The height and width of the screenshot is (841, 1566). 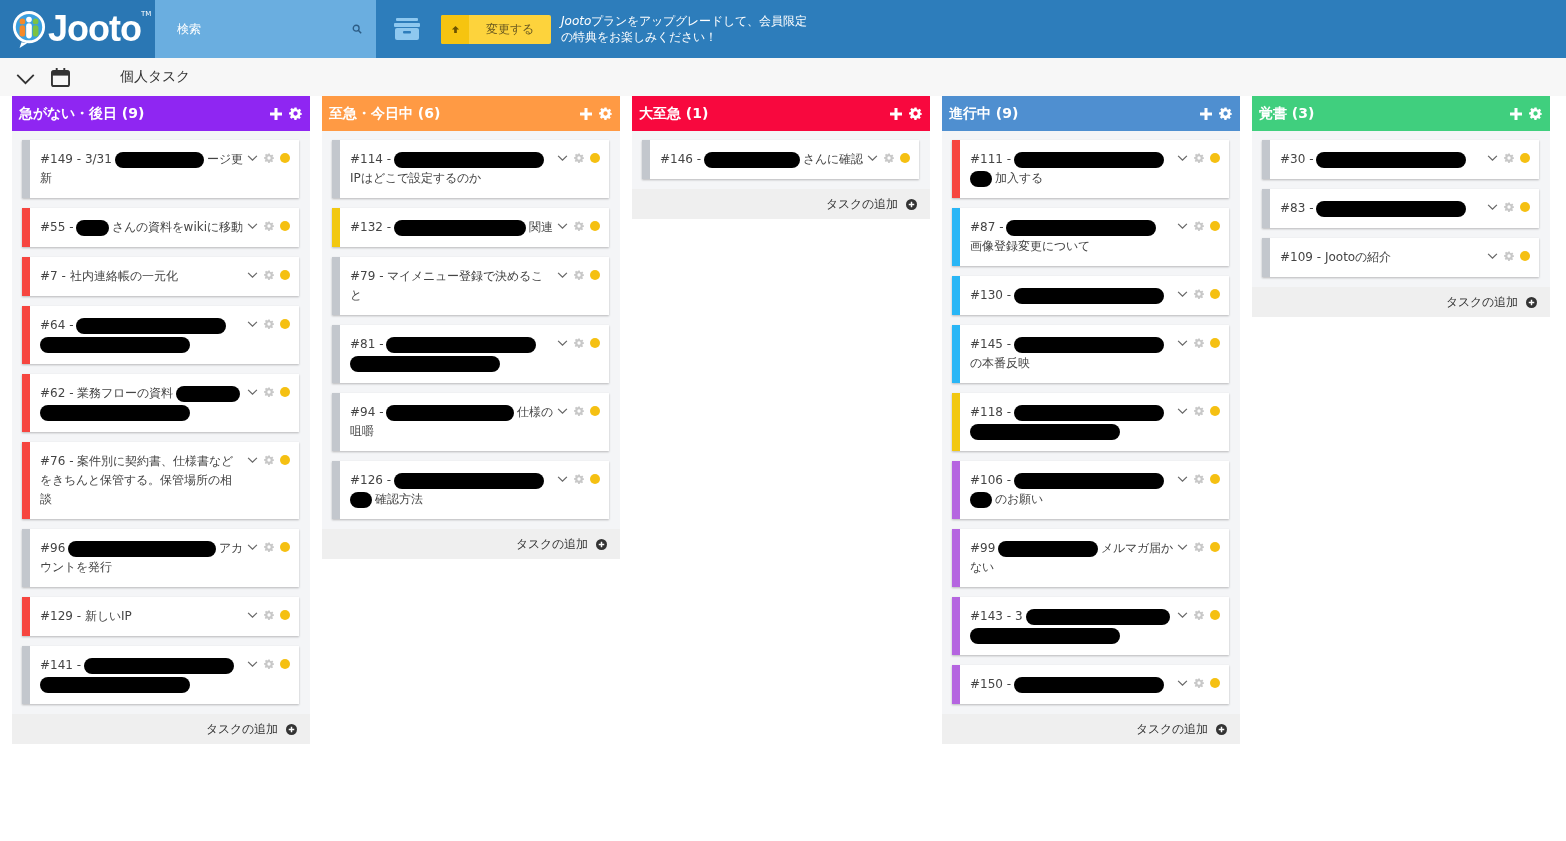 I want to click on upgrade-promo-text: Jootoプランをアップグレードして、会員限定 の特典をお楽しみください！, so click(x=684, y=29).